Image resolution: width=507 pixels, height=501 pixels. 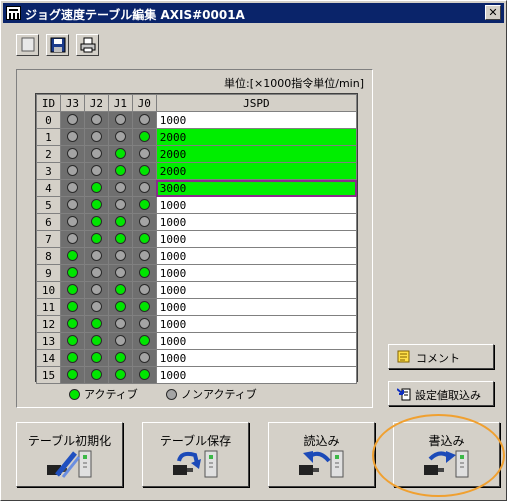 I want to click on import-settings-button: 設定値取込み, so click(x=441, y=393).